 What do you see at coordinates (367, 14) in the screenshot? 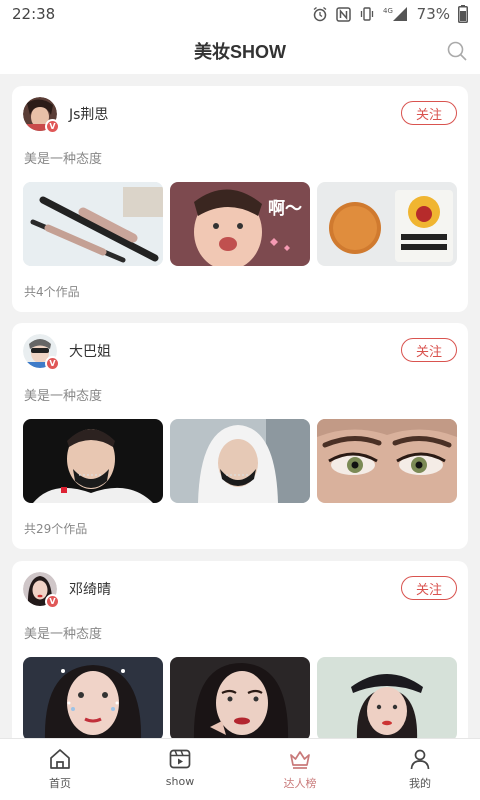
I see `vibrate-icon` at bounding box center [367, 14].